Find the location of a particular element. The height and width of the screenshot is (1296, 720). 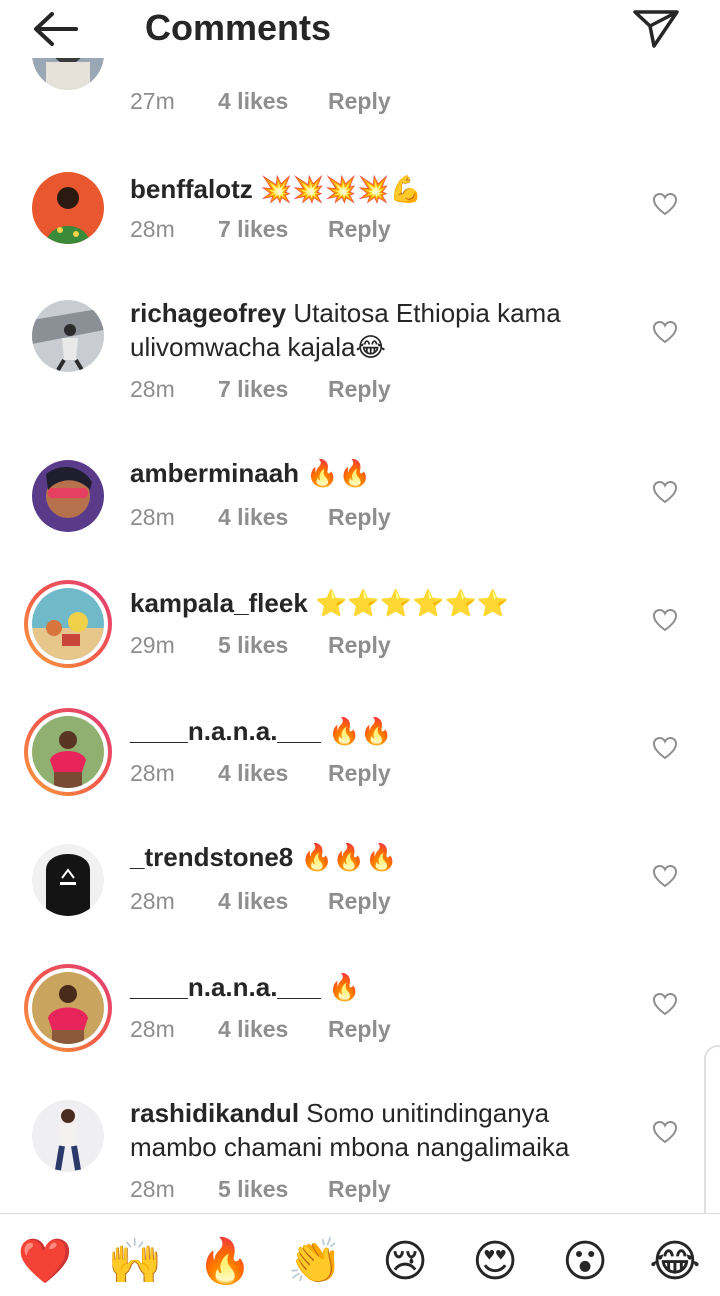

comment-emoji: 🔥 is located at coordinates (344, 988).